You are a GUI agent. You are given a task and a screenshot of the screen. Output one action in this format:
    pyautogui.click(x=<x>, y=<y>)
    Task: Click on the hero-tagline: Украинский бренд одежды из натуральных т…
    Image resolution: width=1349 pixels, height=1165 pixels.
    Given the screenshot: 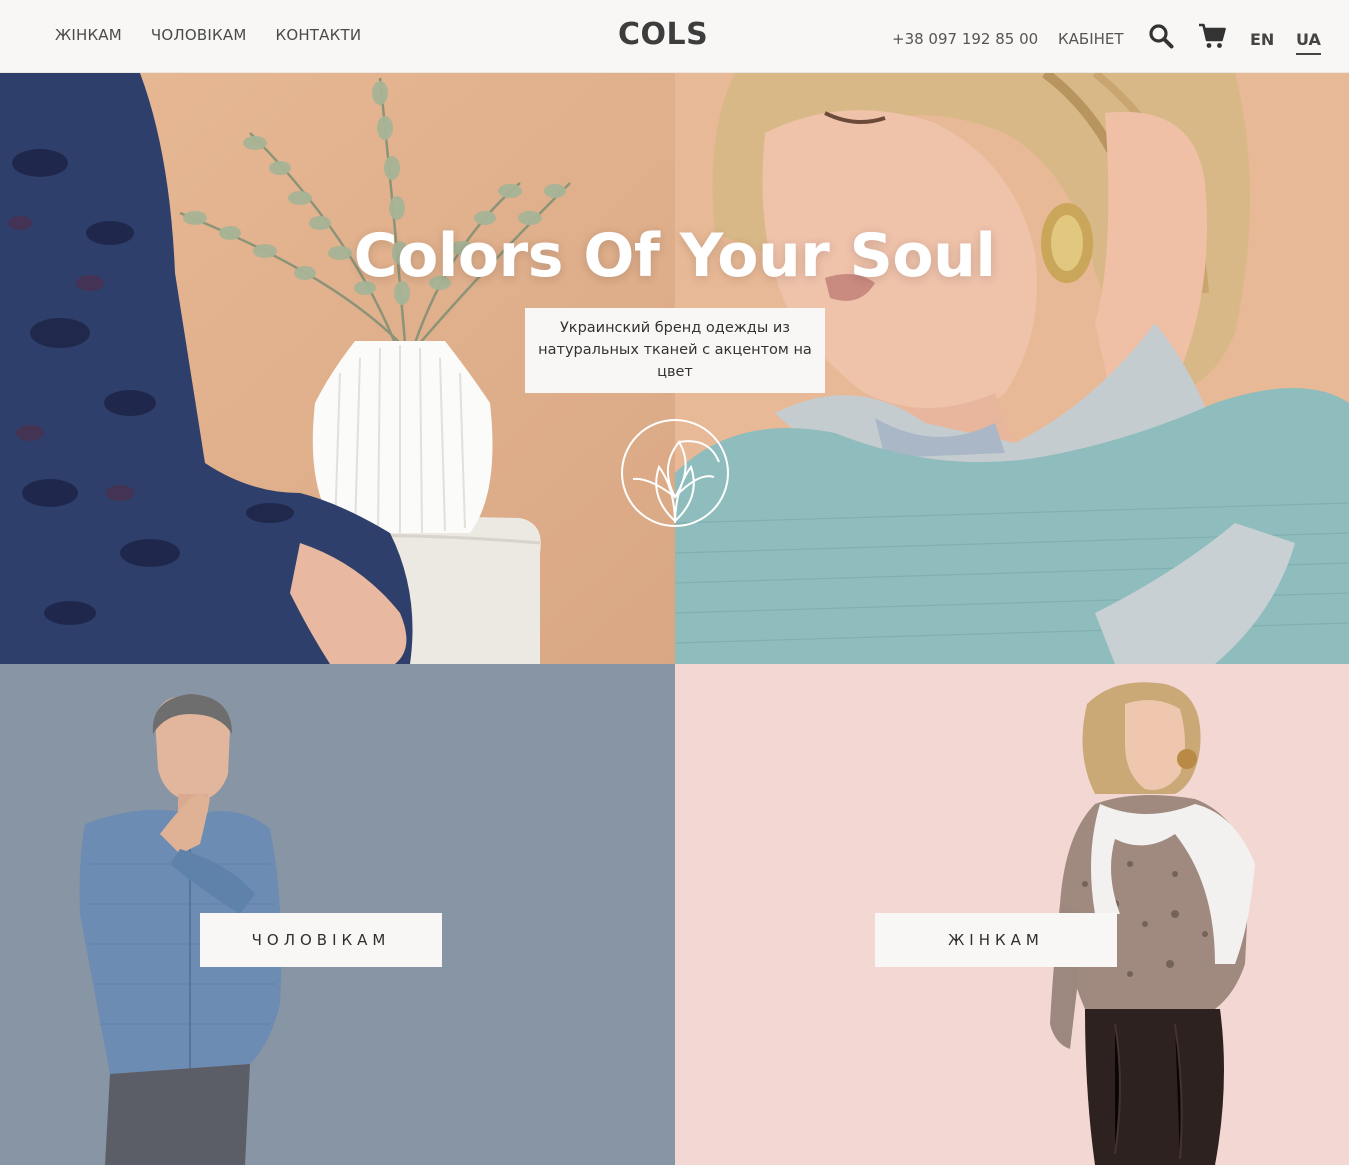 What is the action you would take?
    pyautogui.click(x=675, y=350)
    